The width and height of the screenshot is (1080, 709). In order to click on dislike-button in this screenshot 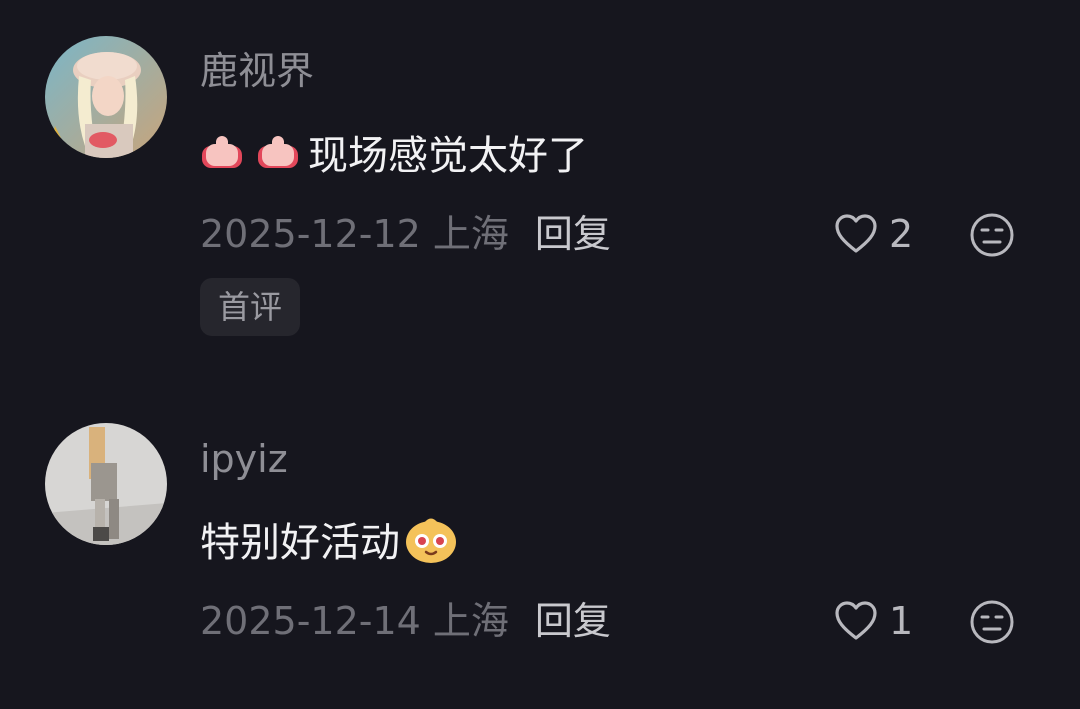, I will do `click(992, 624)`.